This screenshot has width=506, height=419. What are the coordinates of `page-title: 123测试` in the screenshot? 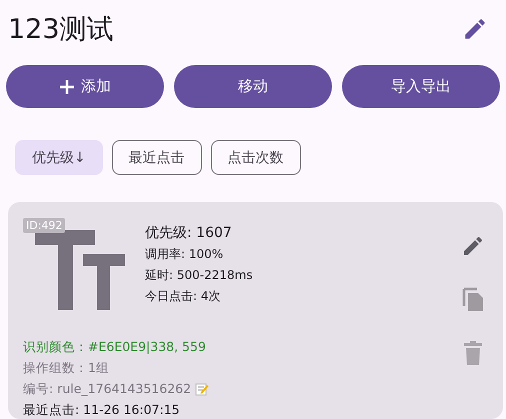 It's located at (61, 30).